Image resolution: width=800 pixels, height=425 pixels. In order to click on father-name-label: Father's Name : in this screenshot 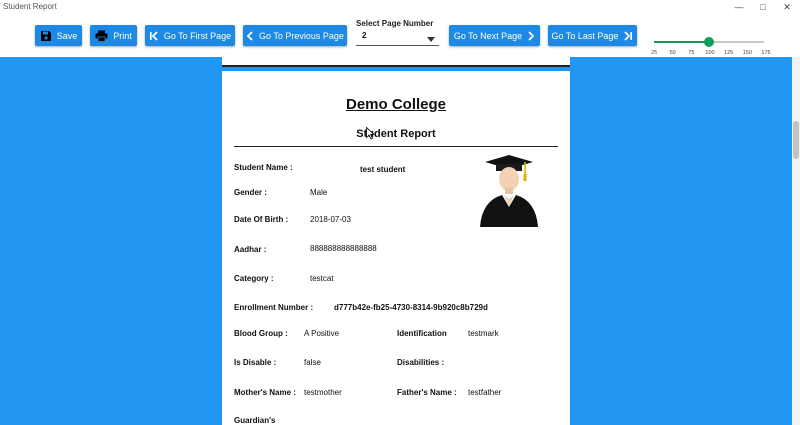, I will do `click(427, 392)`.